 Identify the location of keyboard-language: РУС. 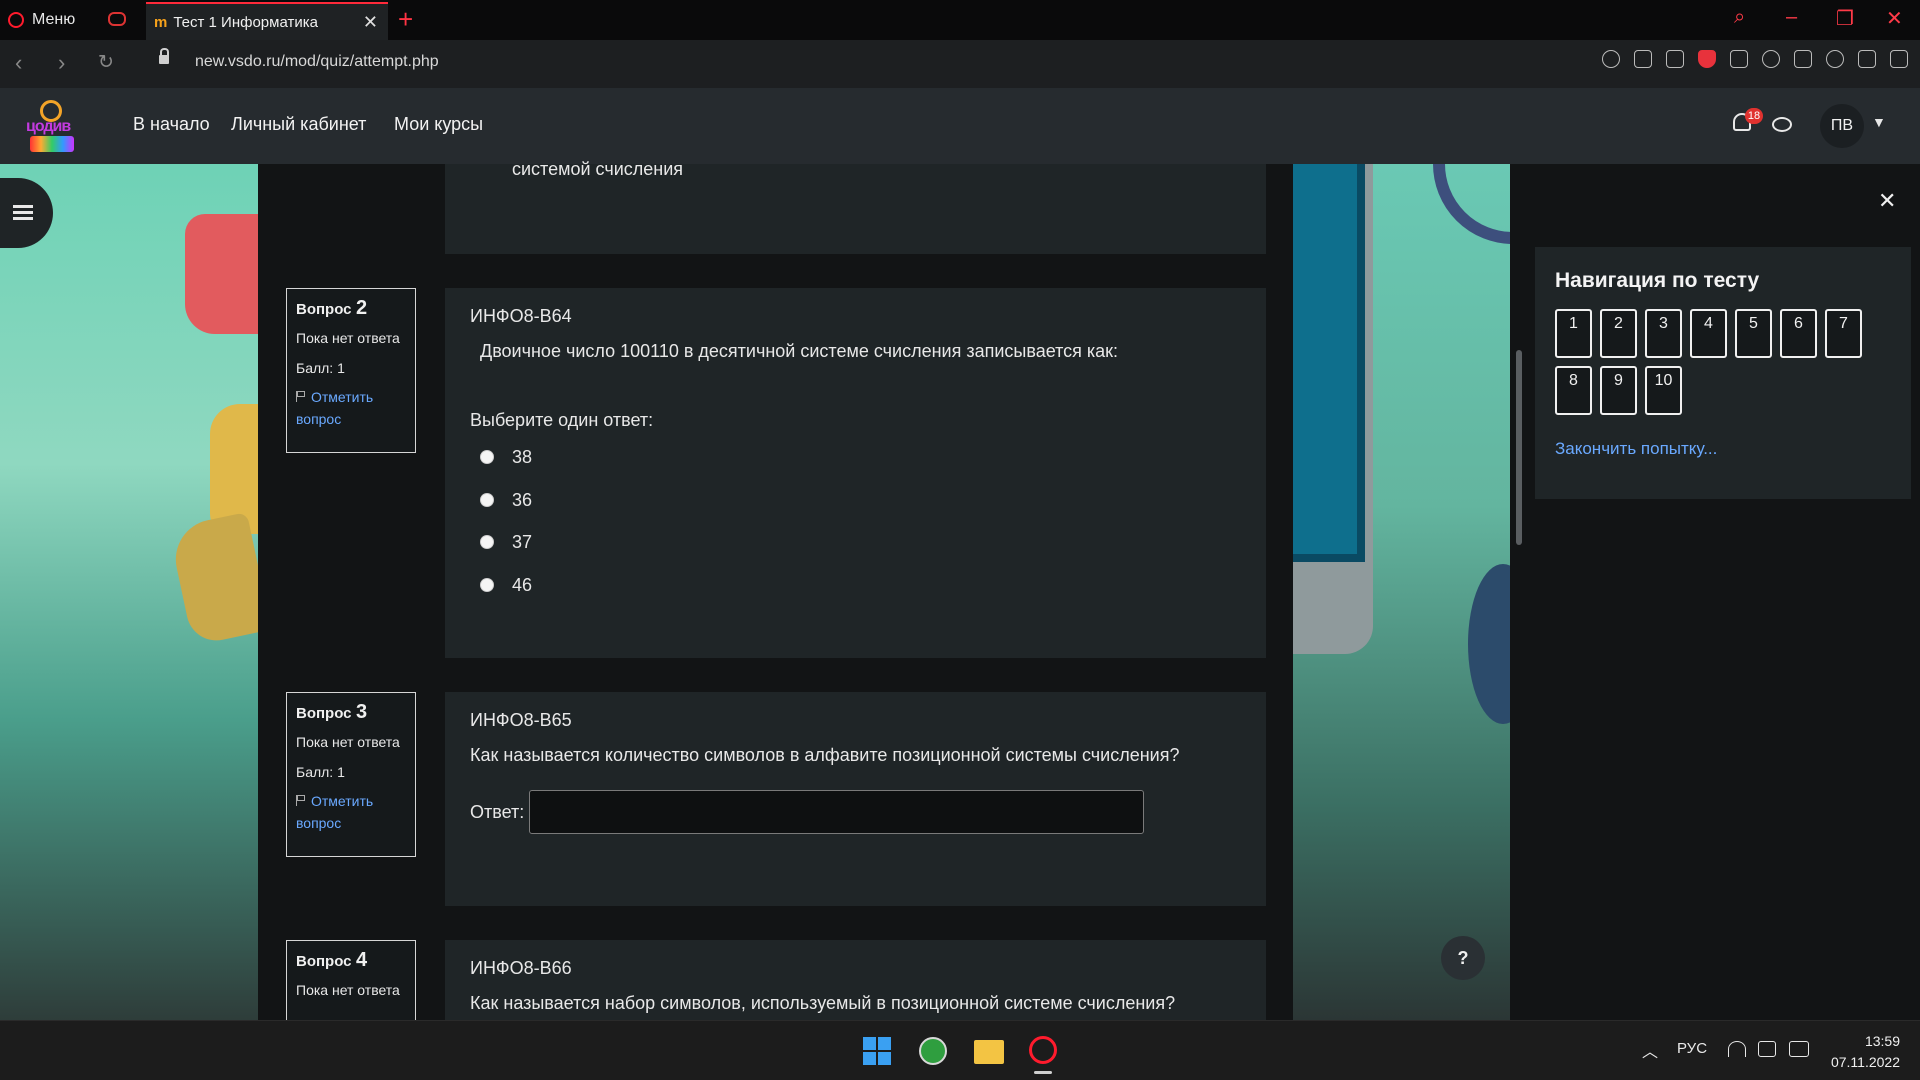
(1692, 1048).